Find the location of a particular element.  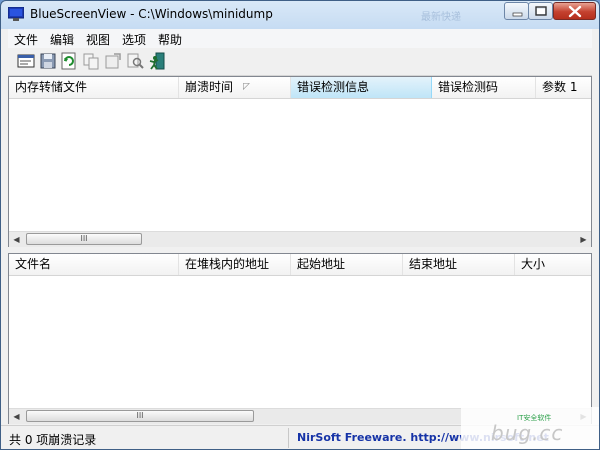

window-title: BlueScreenView - C:\Windows\minidump is located at coordinates (151, 14).